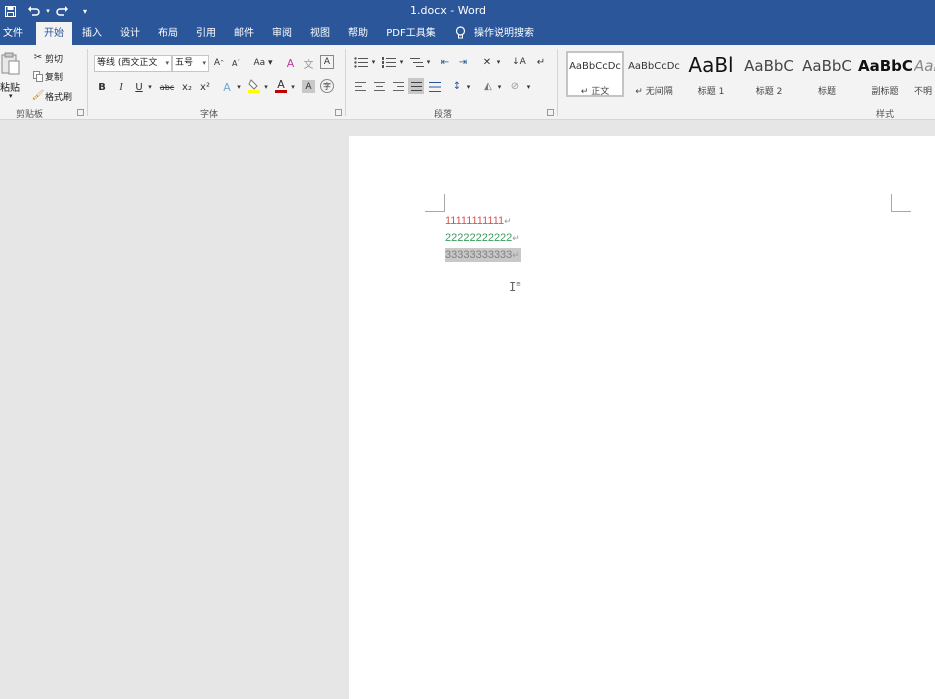 Image resolution: width=935 pixels, height=699 pixels. What do you see at coordinates (239, 87) in the screenshot?
I see `text-effects-dropdown-icon: ▾` at bounding box center [239, 87].